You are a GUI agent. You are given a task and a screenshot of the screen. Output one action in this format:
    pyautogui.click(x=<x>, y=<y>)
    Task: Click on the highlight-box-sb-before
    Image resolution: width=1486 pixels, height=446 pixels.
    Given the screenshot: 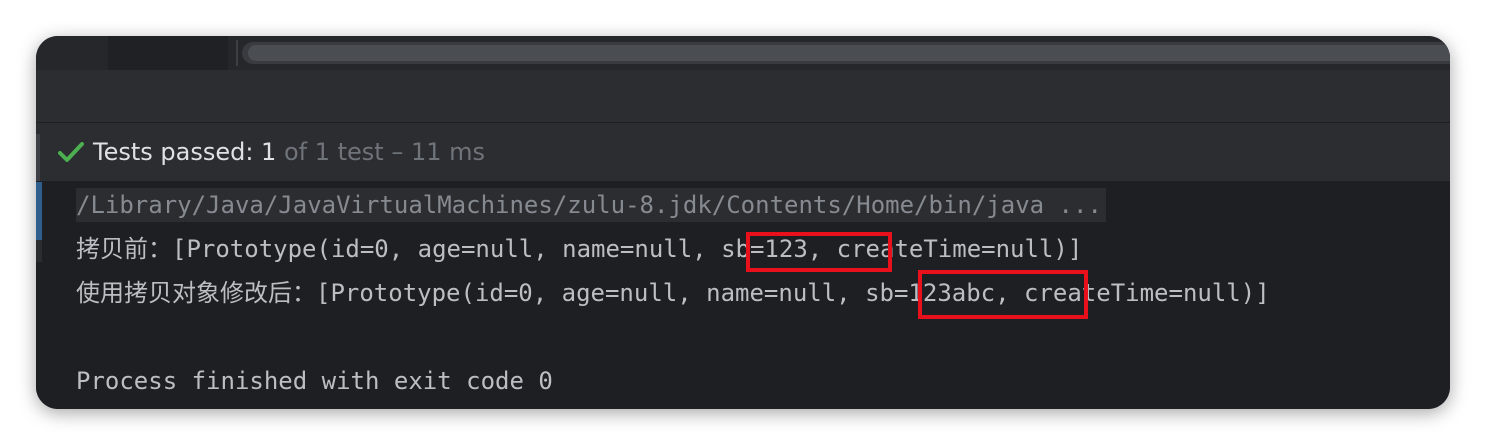 What is the action you would take?
    pyautogui.click(x=819, y=252)
    